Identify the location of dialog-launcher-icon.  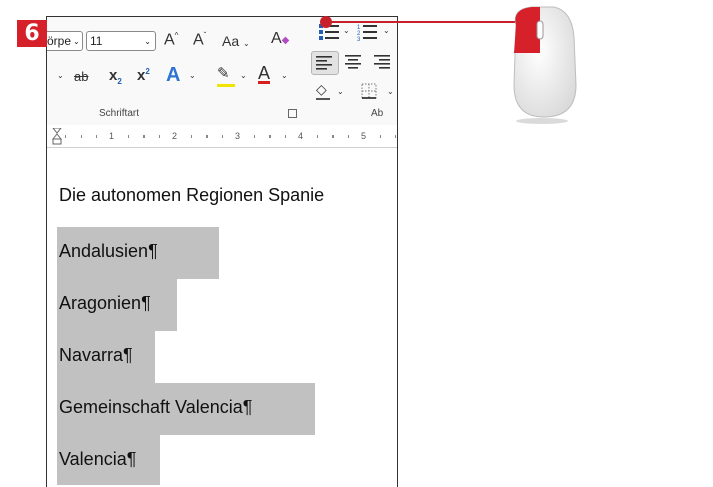
(292, 113).